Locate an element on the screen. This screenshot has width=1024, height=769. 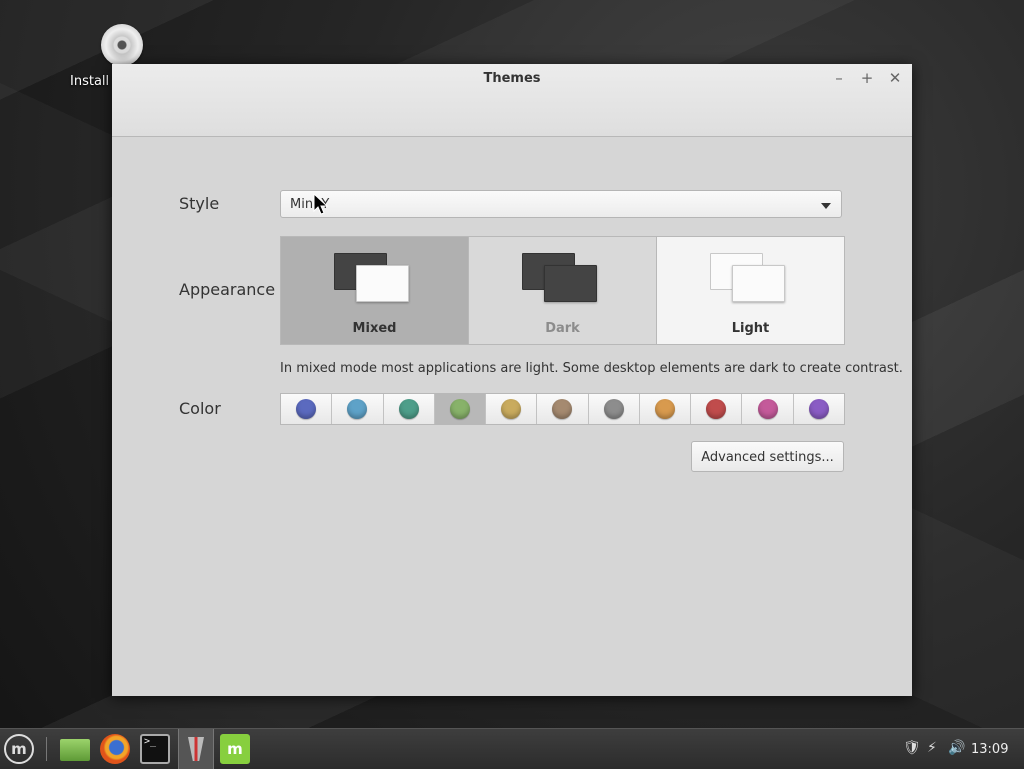
dark-window-icon is located at coordinates (570, 283).